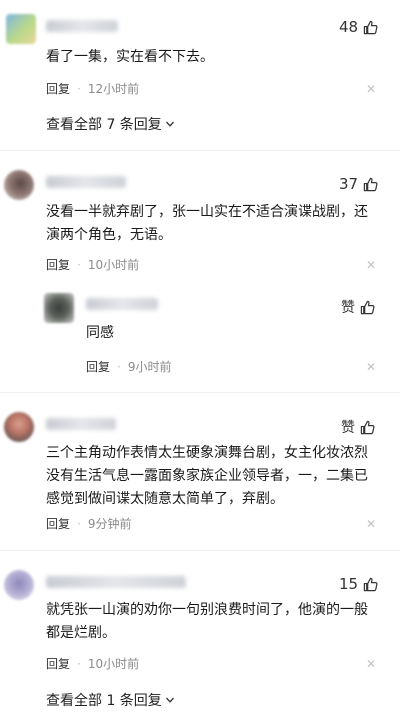 Image resolution: width=400 pixels, height=712 pixels. I want to click on reply-text: 同感, so click(100, 333).